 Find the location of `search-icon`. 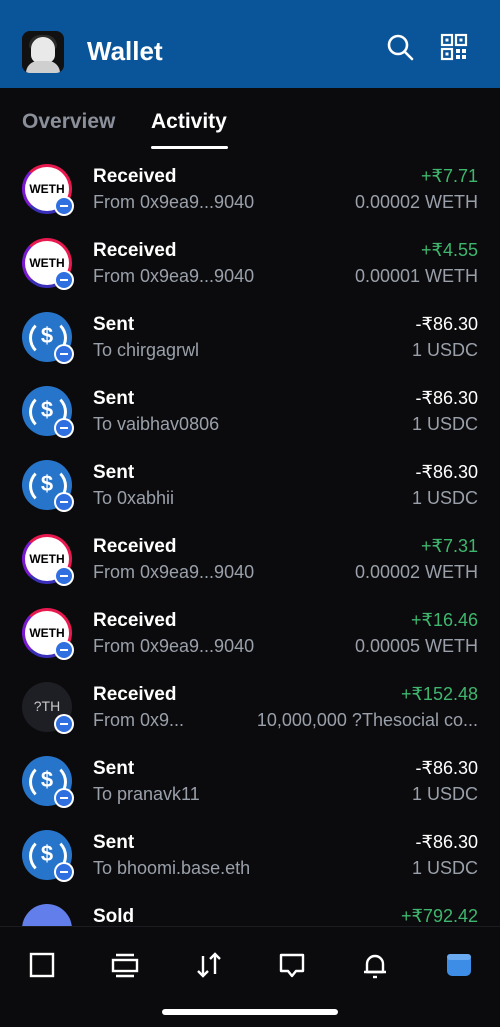

search-icon is located at coordinates (400, 47).